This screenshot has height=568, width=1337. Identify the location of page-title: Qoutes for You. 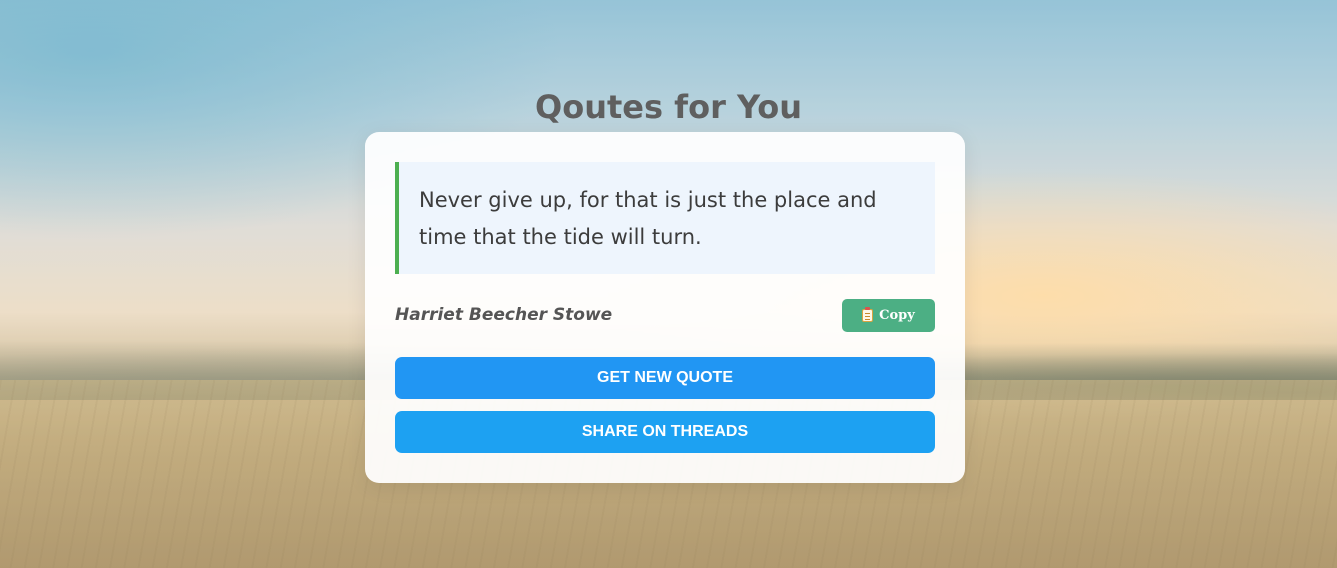
(668, 107).